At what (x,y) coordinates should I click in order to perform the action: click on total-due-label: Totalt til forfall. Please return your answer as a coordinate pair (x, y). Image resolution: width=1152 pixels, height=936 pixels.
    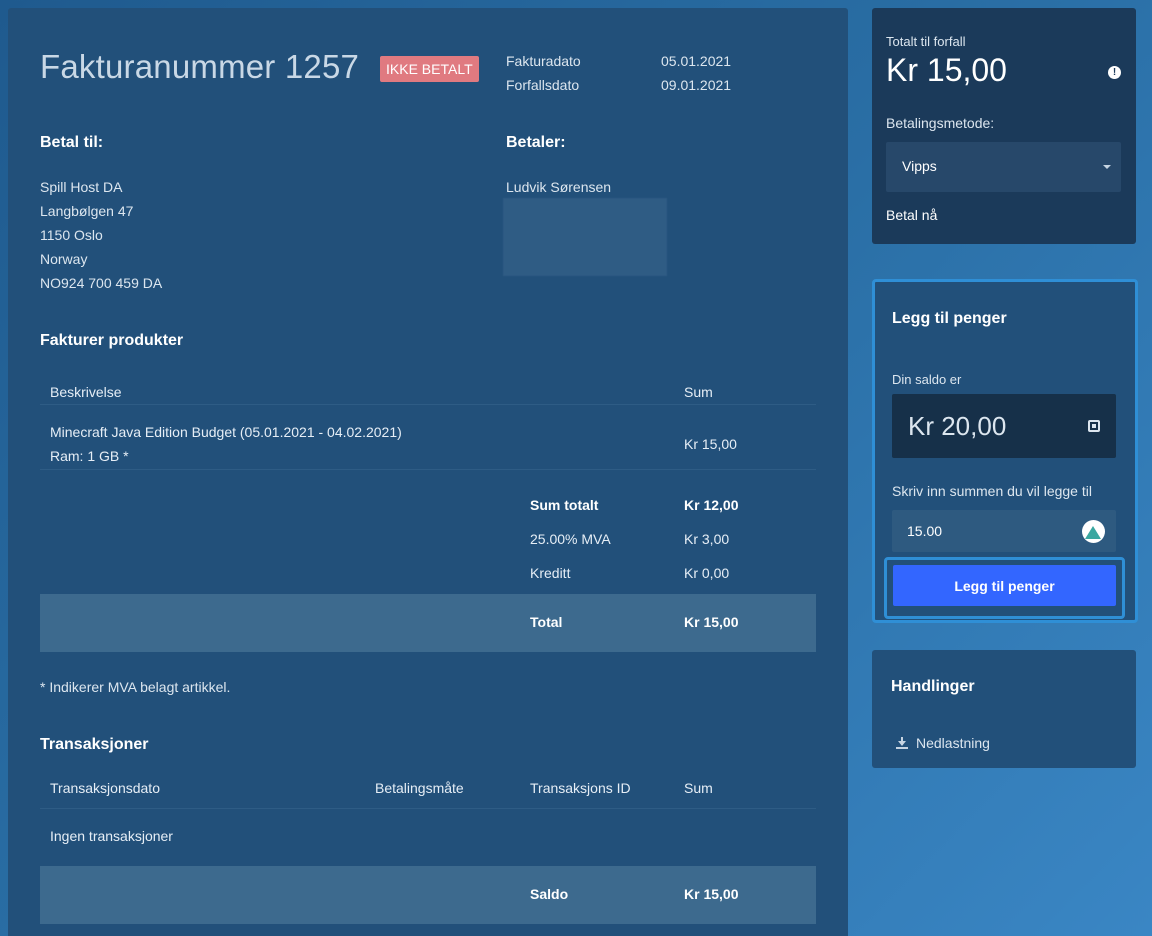
    Looking at the image, I should click on (926, 41).